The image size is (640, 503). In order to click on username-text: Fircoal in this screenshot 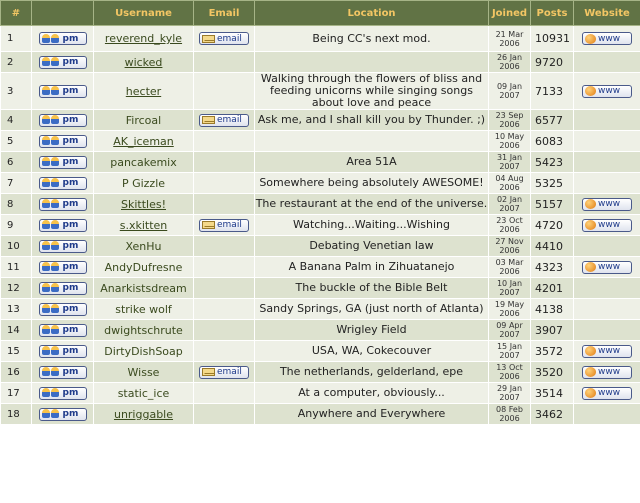, I will do `click(143, 120)`.